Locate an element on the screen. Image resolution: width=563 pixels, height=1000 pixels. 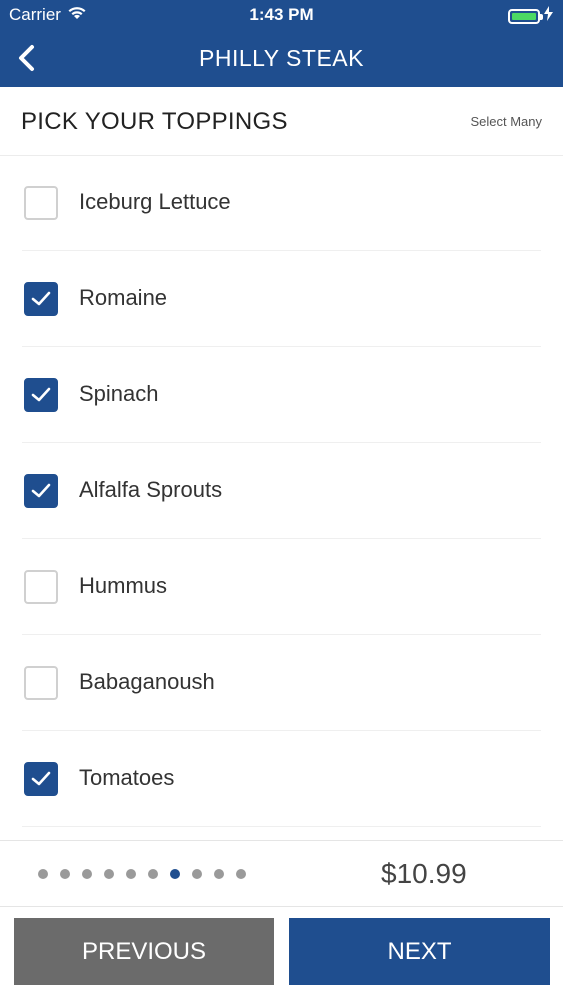
topping-row: Alfalfa Sprouts is located at coordinates (281, 491).